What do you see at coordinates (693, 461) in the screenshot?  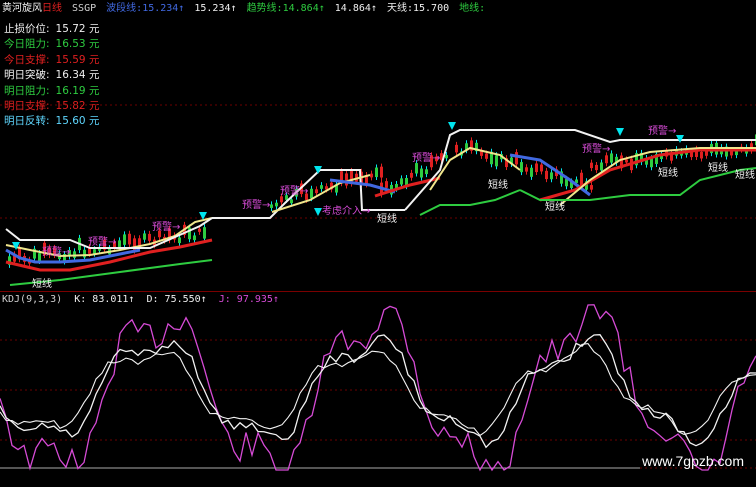 I see `watermark: www.7gpzb.com` at bounding box center [693, 461].